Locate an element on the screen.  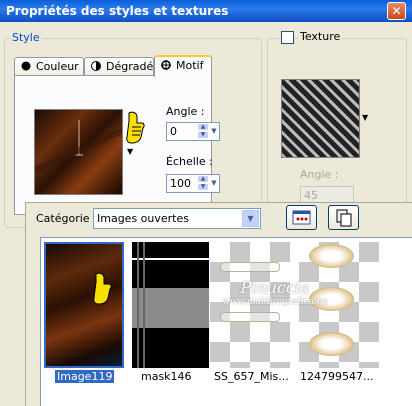
title-bar: Propriétés des styles et textures ✕ is located at coordinates (206, 11).